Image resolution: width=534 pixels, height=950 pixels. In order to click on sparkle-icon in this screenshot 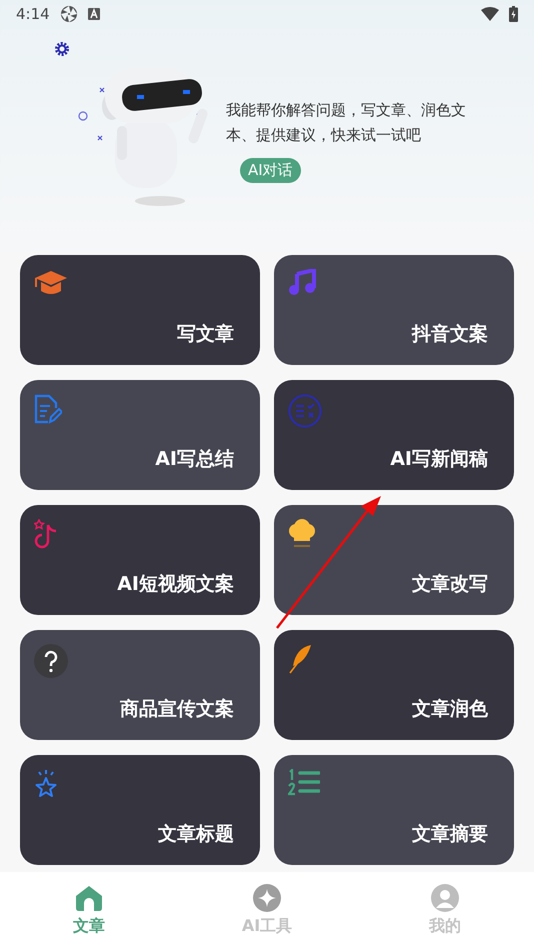, I will do `click(267, 898)`.